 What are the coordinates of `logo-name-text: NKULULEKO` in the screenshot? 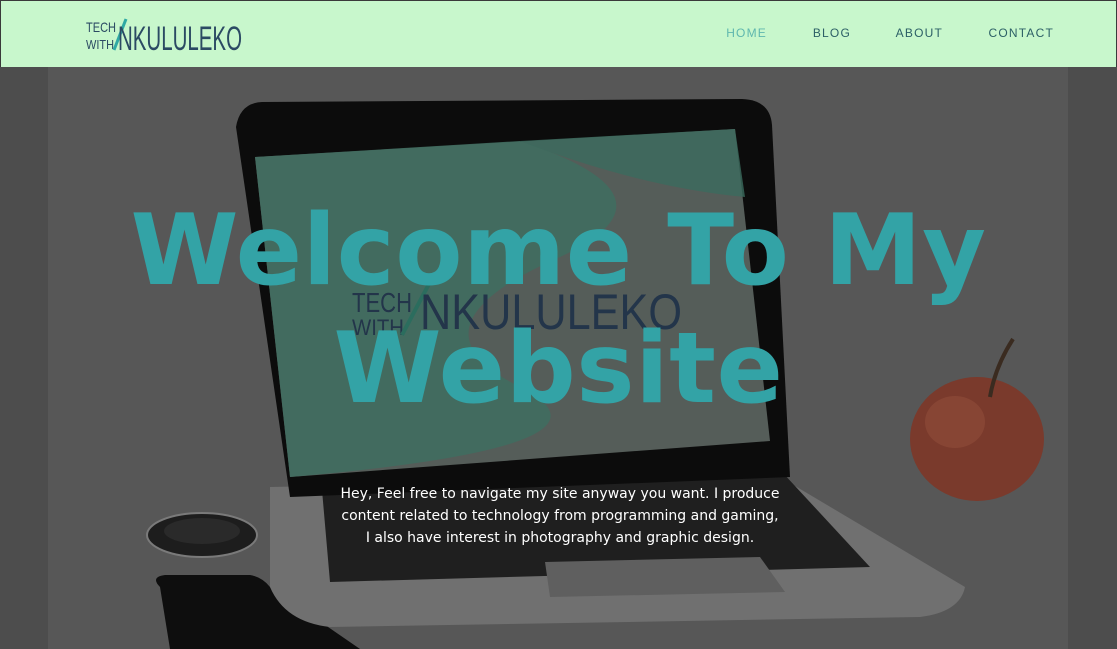 It's located at (180, 37).